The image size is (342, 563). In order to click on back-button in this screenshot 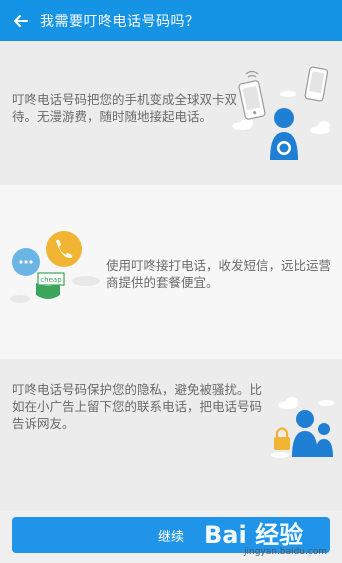, I will do `click(20, 20)`.